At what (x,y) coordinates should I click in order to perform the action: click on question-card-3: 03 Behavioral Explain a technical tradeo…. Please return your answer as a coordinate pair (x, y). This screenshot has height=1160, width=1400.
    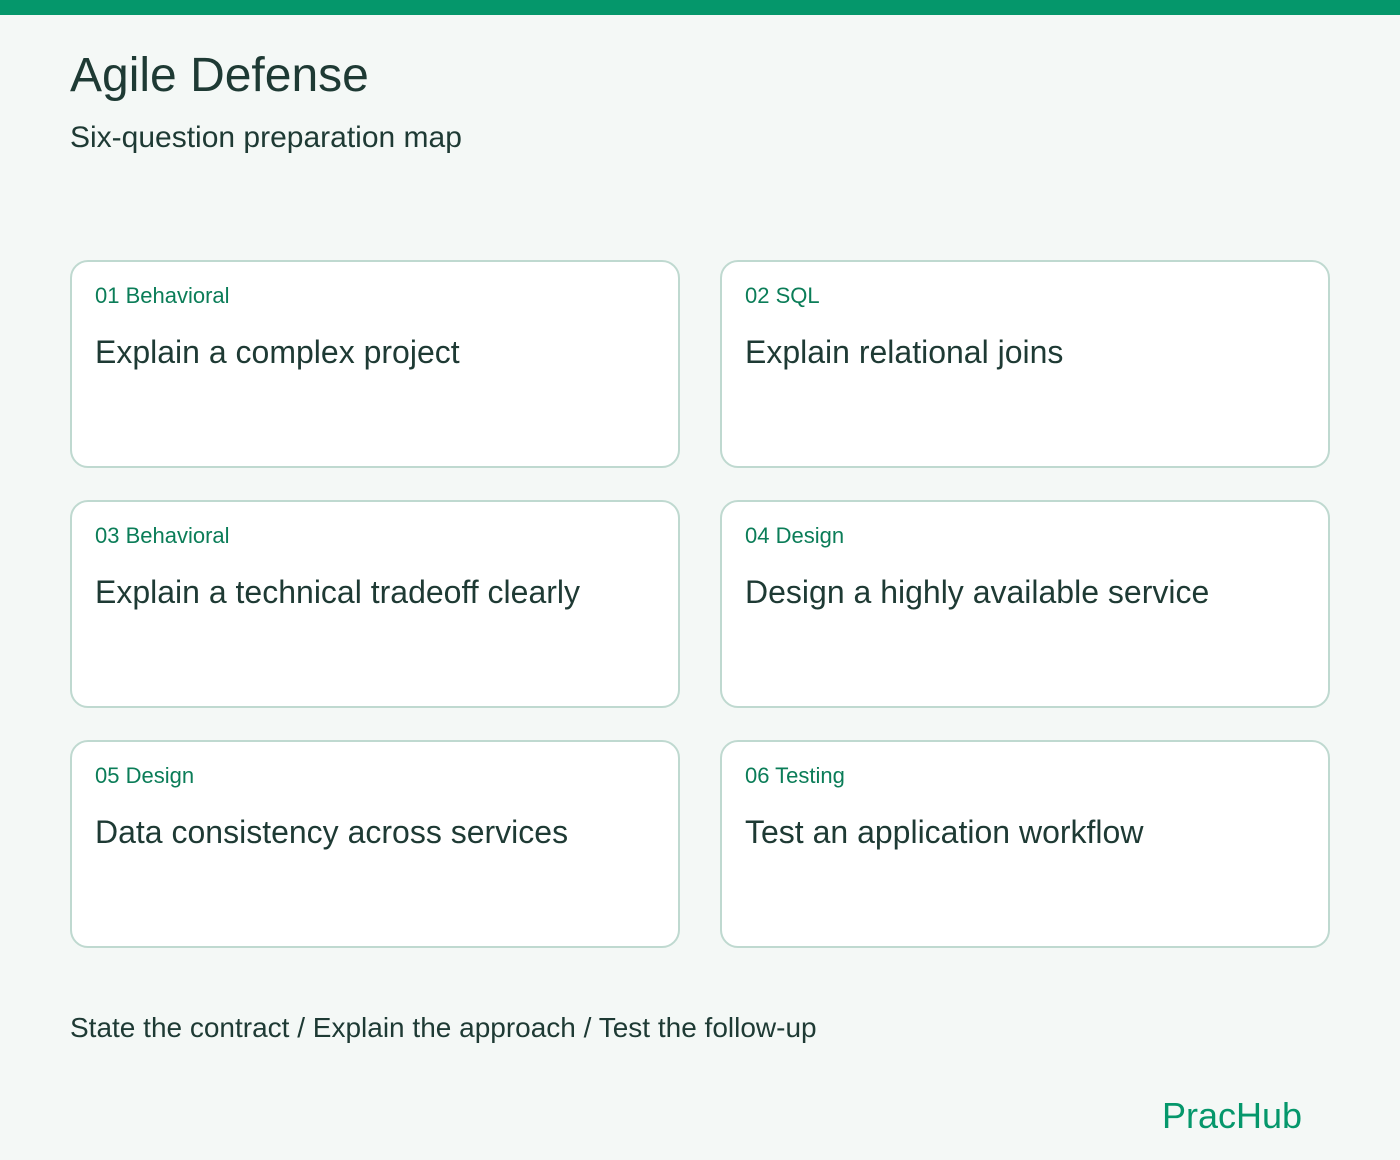
    Looking at the image, I should click on (375, 604).